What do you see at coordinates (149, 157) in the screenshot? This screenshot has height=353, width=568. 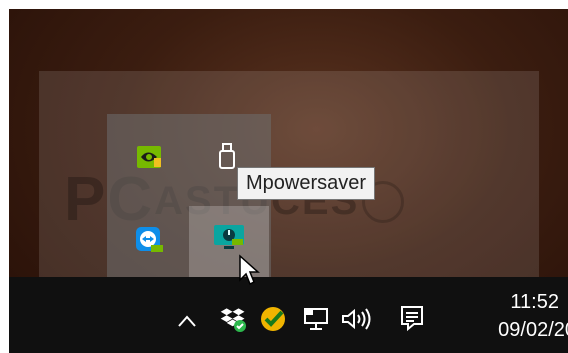 I see `nvidia-icon` at bounding box center [149, 157].